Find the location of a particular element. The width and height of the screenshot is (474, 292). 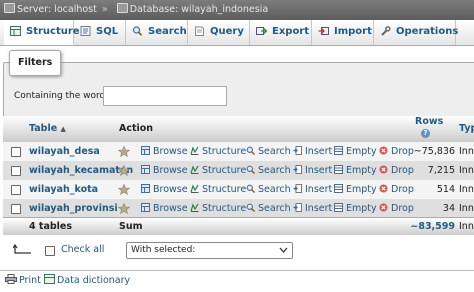

tab-structure: Structure is located at coordinates (42, 32).